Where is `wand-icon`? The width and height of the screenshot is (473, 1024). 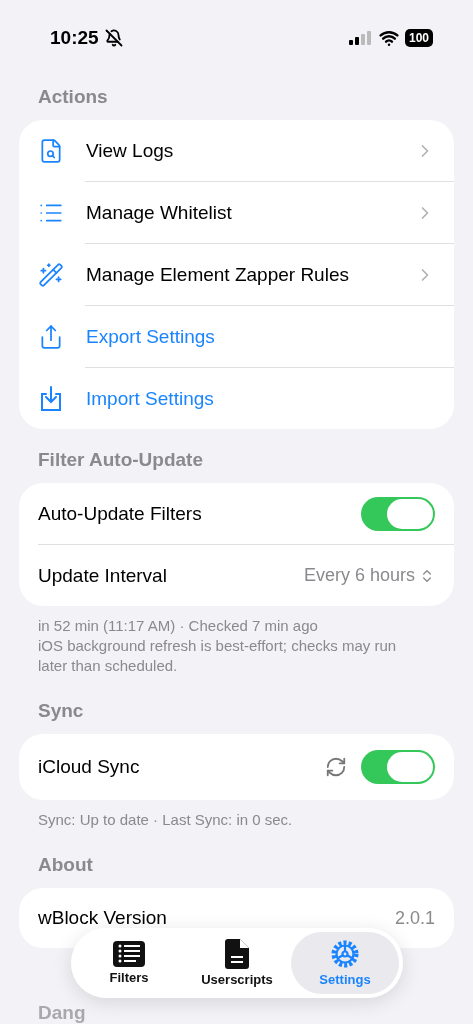 wand-icon is located at coordinates (51, 274).